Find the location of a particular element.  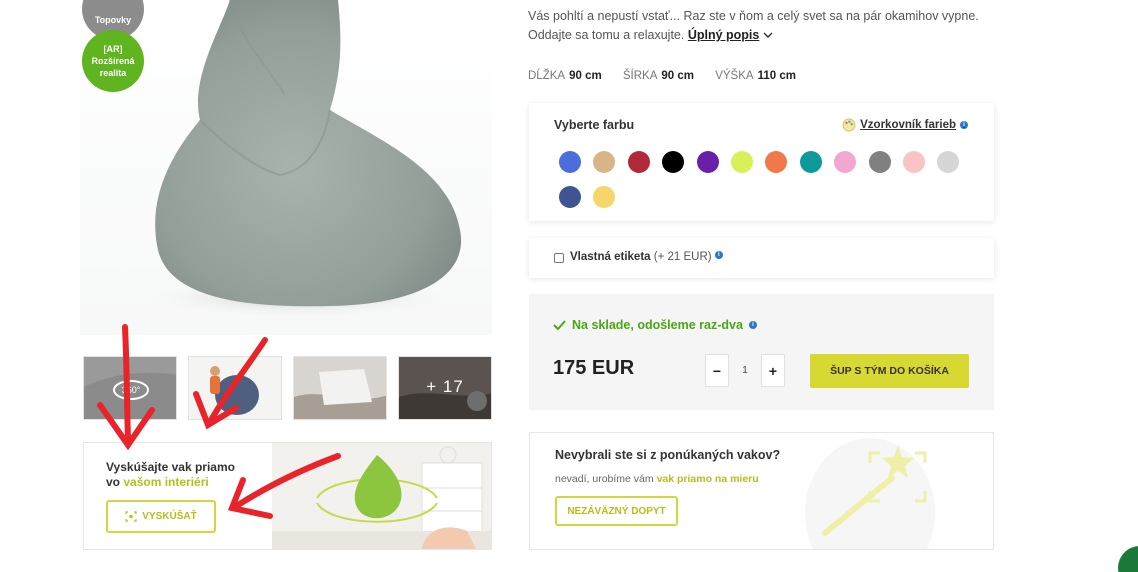

chat-widget-button is located at coordinates (1128, 559).